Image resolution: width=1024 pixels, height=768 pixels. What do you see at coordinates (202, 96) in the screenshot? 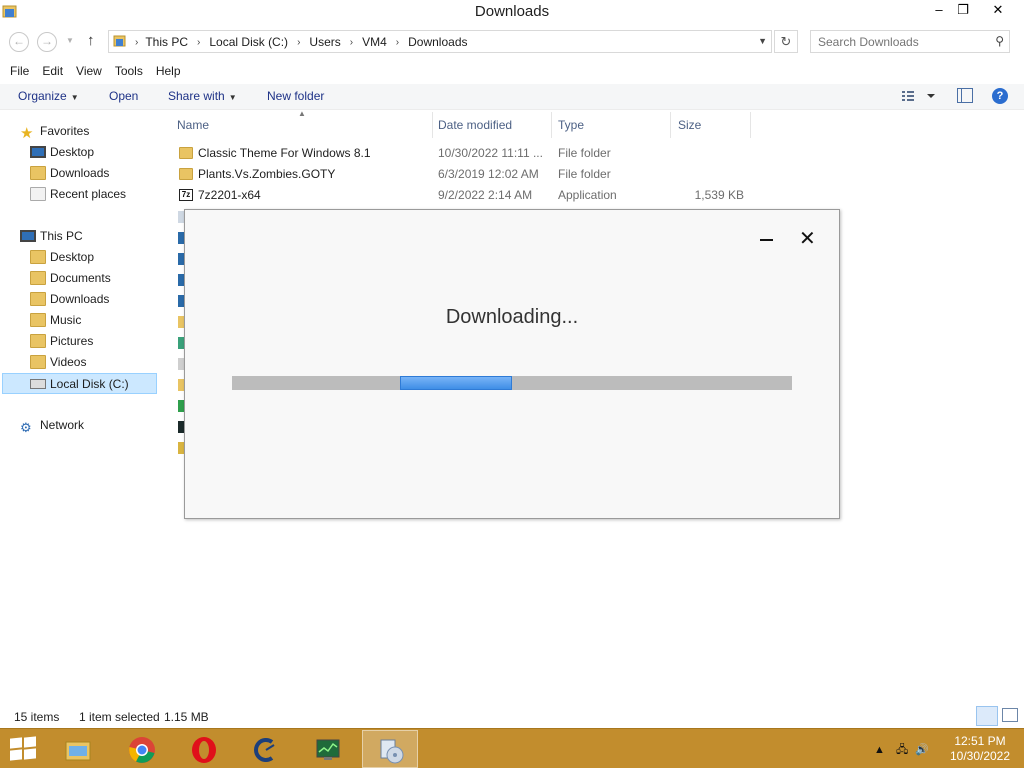
I see `share-with-button: Share with ▼` at bounding box center [202, 96].